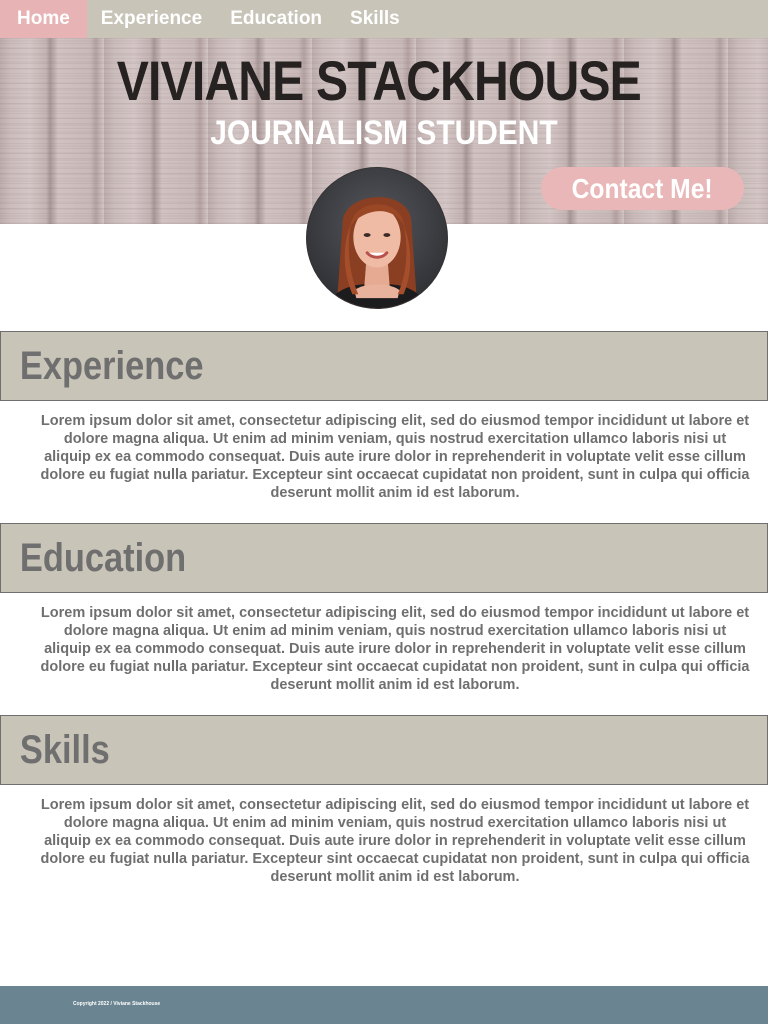  I want to click on footer: Copyright 2022 / Viviane Stackhouse, so click(384, 1005).